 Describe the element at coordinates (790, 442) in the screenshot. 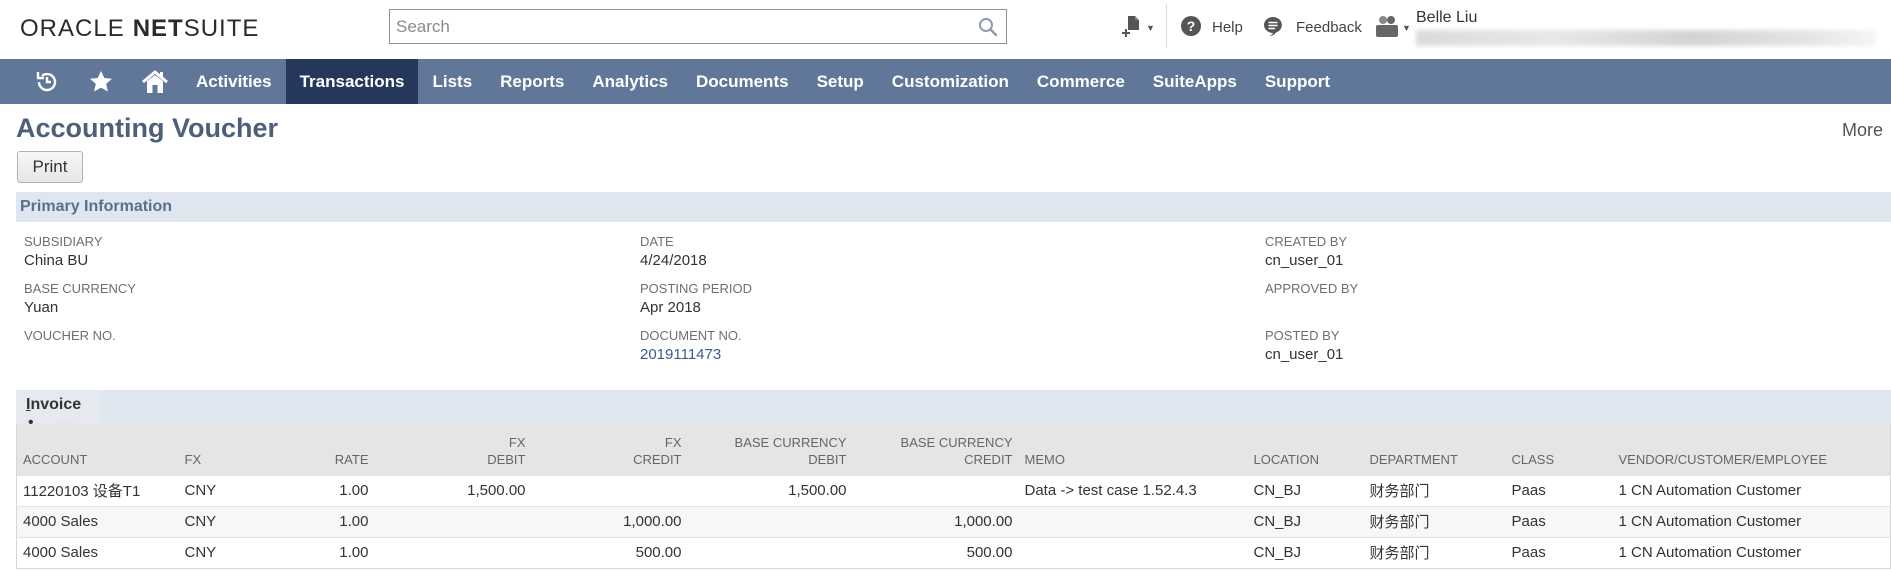

I see `col-base-debit-line1: BASE CURRENCY` at that location.